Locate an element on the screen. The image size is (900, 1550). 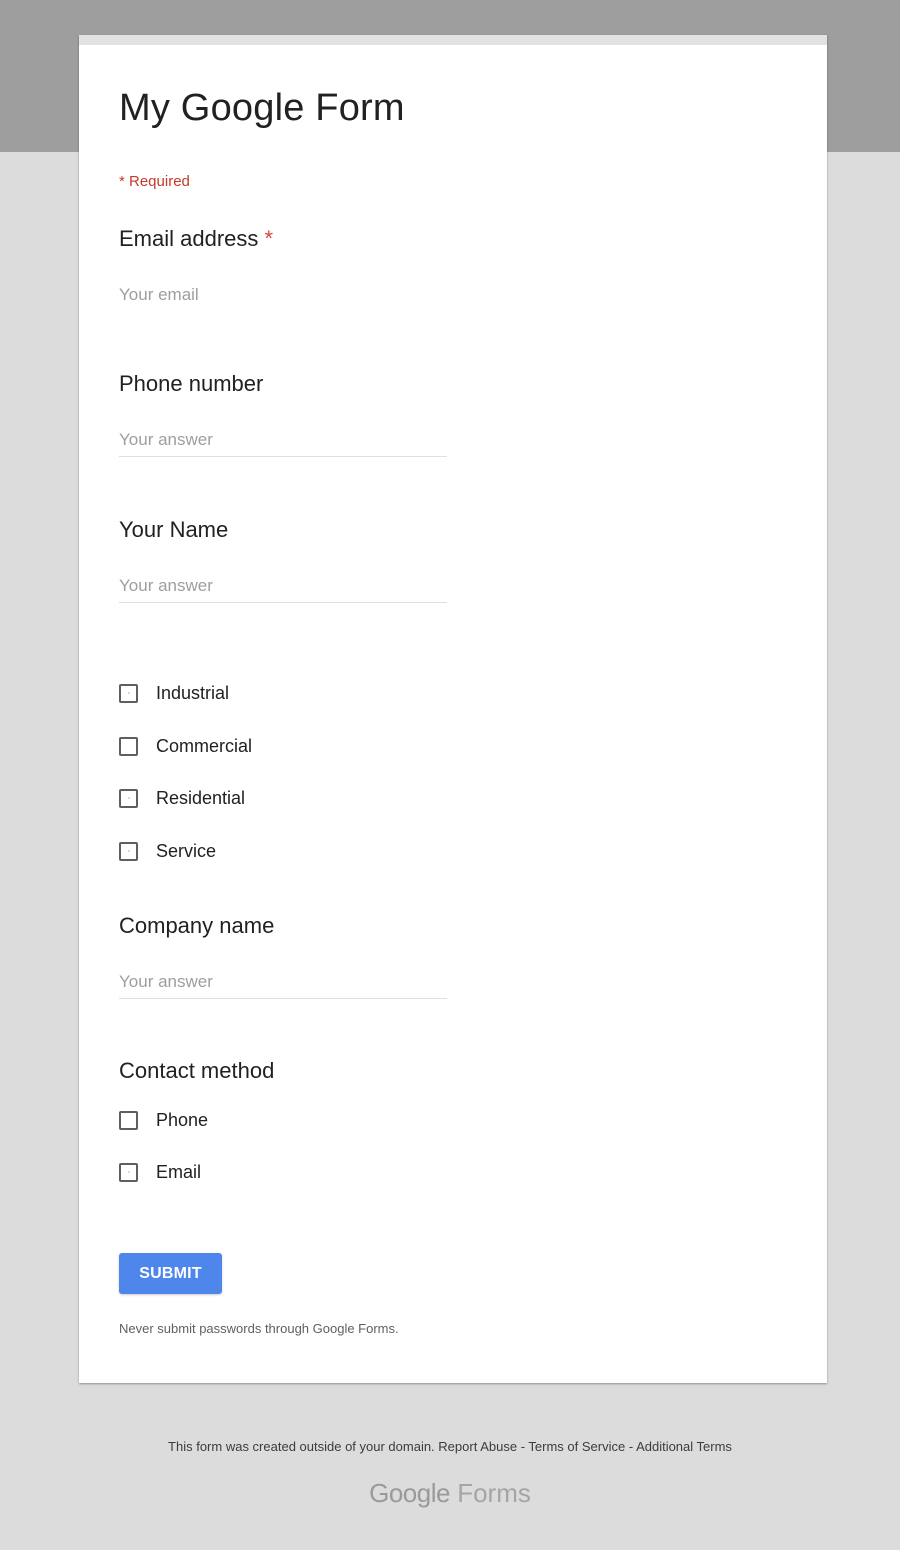
question-label: Email address is located at coordinates (189, 238).